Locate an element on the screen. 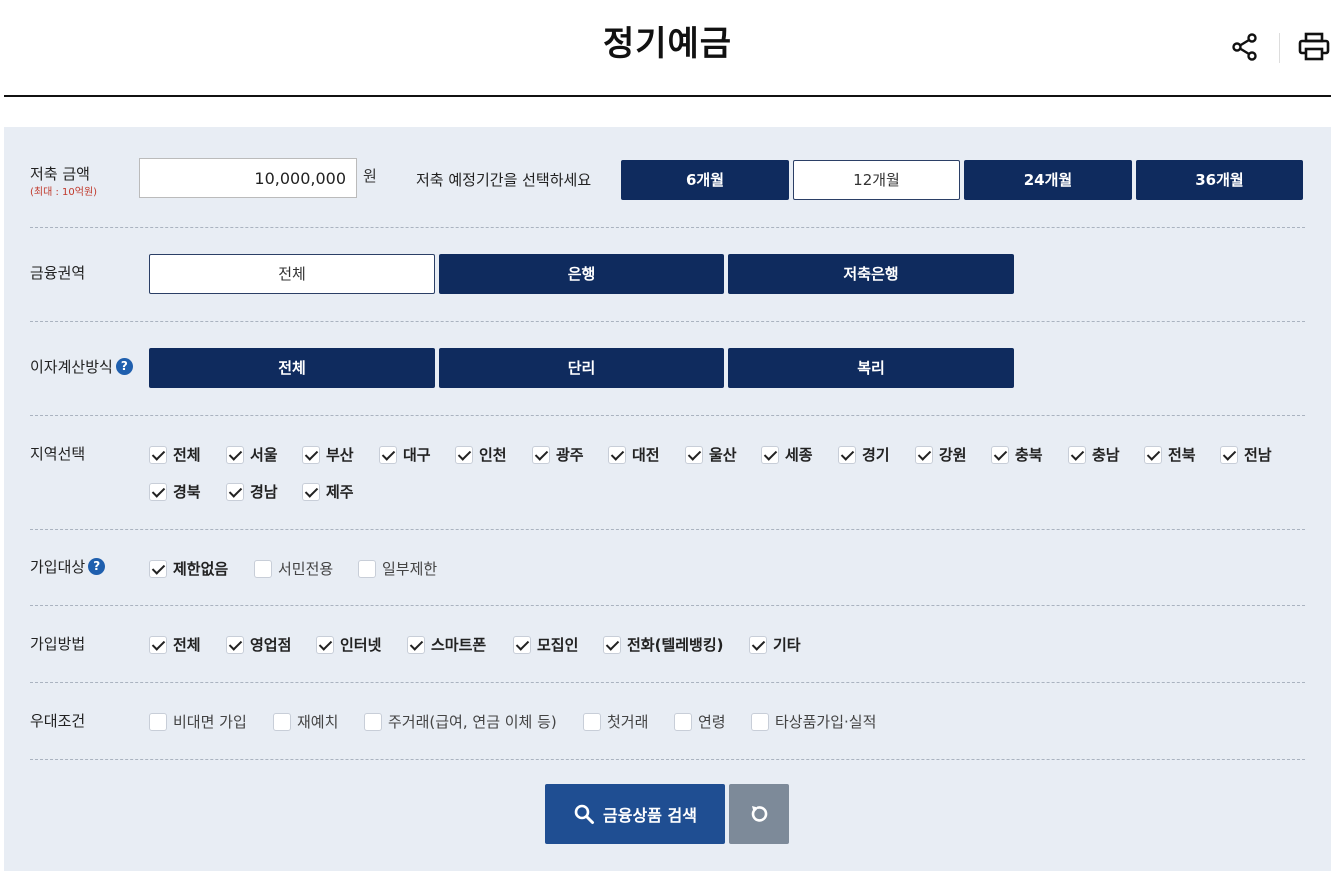  region-checkbox-all: 전체 is located at coordinates (175, 454).